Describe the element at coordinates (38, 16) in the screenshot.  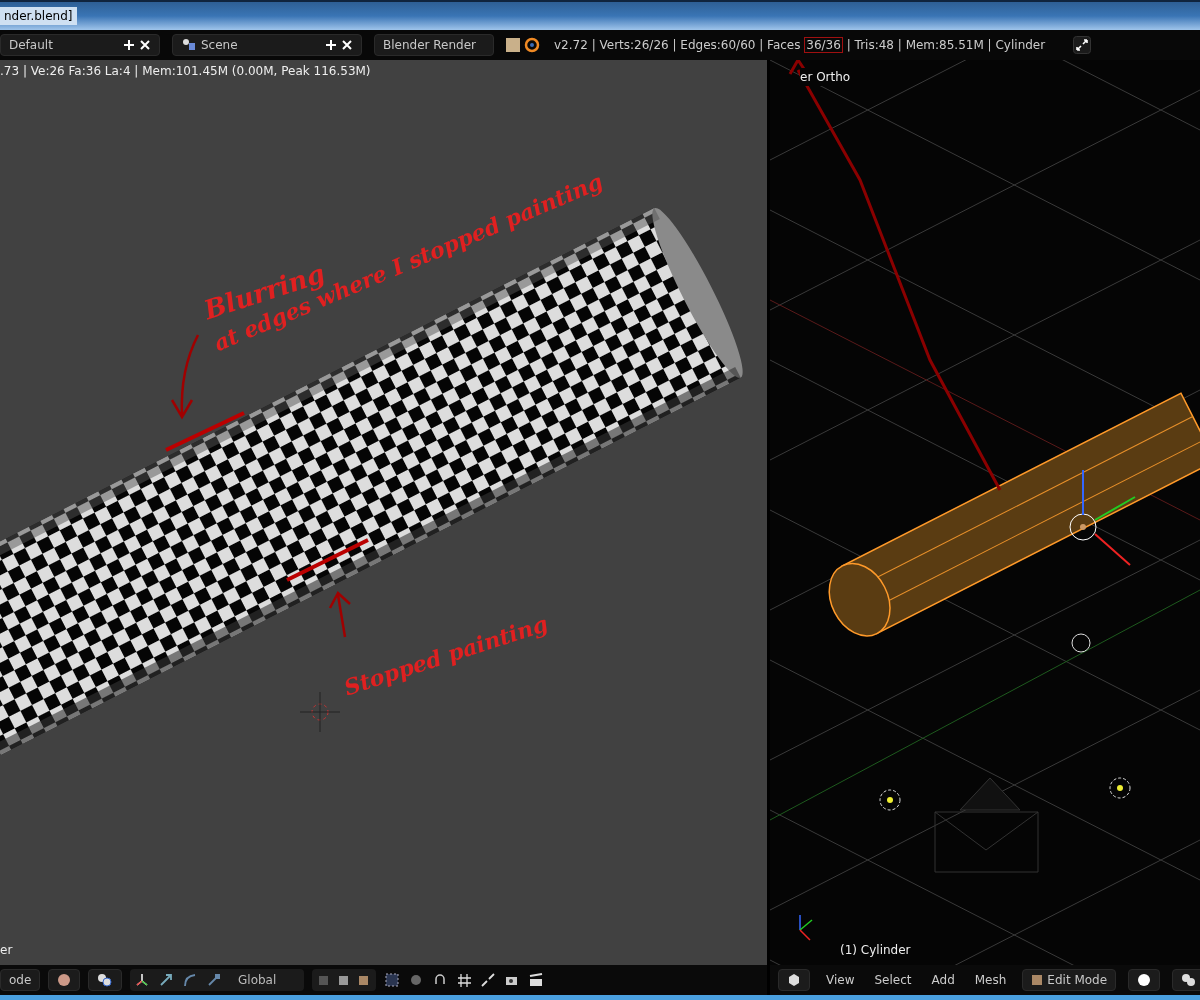
I see `window-title: nder.blend]` at that location.